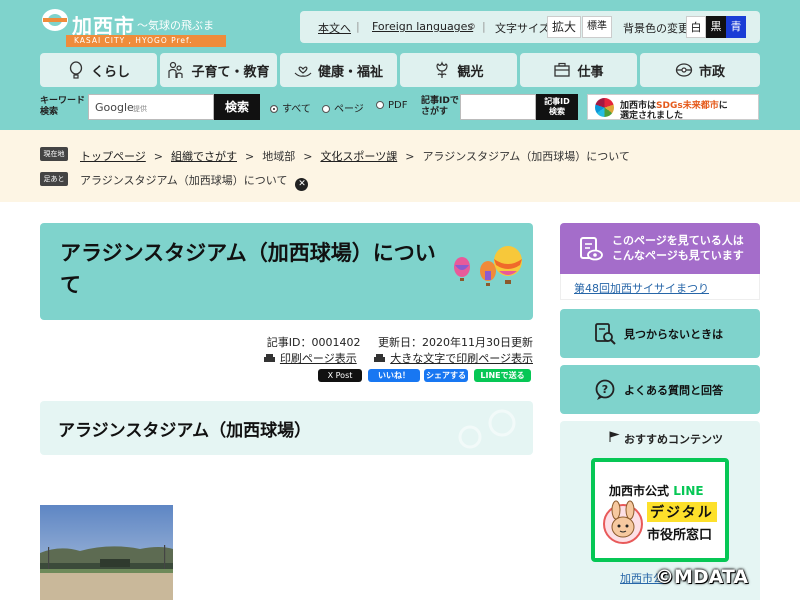  What do you see at coordinates (680, 535) in the screenshot?
I see `line-banner-office: 市役所窓口` at bounding box center [680, 535].